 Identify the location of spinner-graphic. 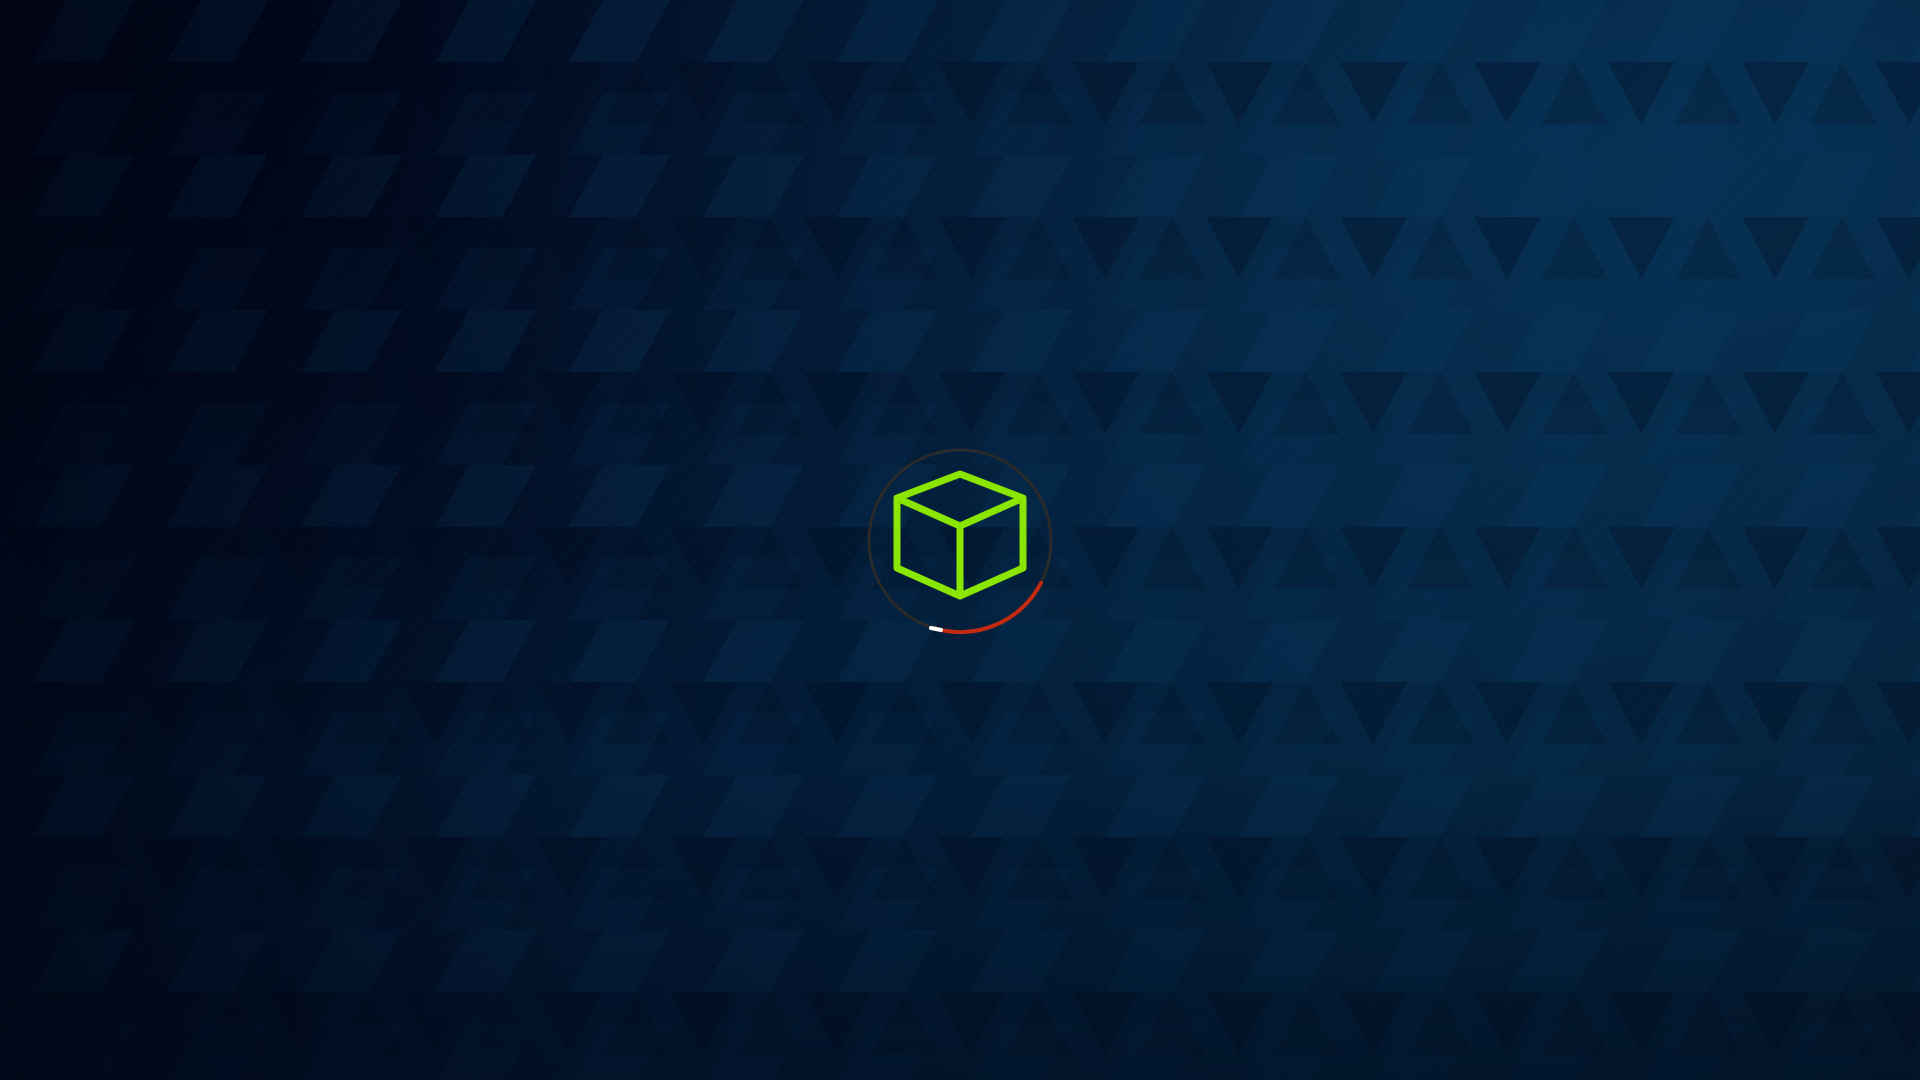
(960, 541).